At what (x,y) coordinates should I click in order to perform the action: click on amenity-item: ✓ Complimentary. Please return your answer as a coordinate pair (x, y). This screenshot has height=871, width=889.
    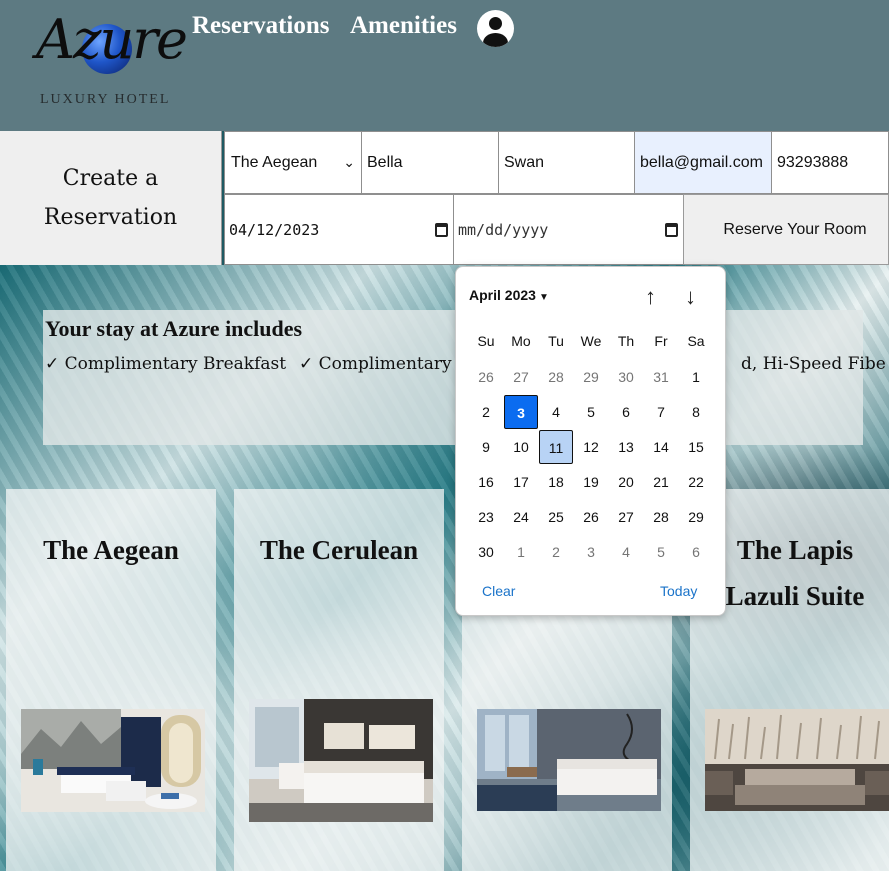
    Looking at the image, I should click on (375, 364).